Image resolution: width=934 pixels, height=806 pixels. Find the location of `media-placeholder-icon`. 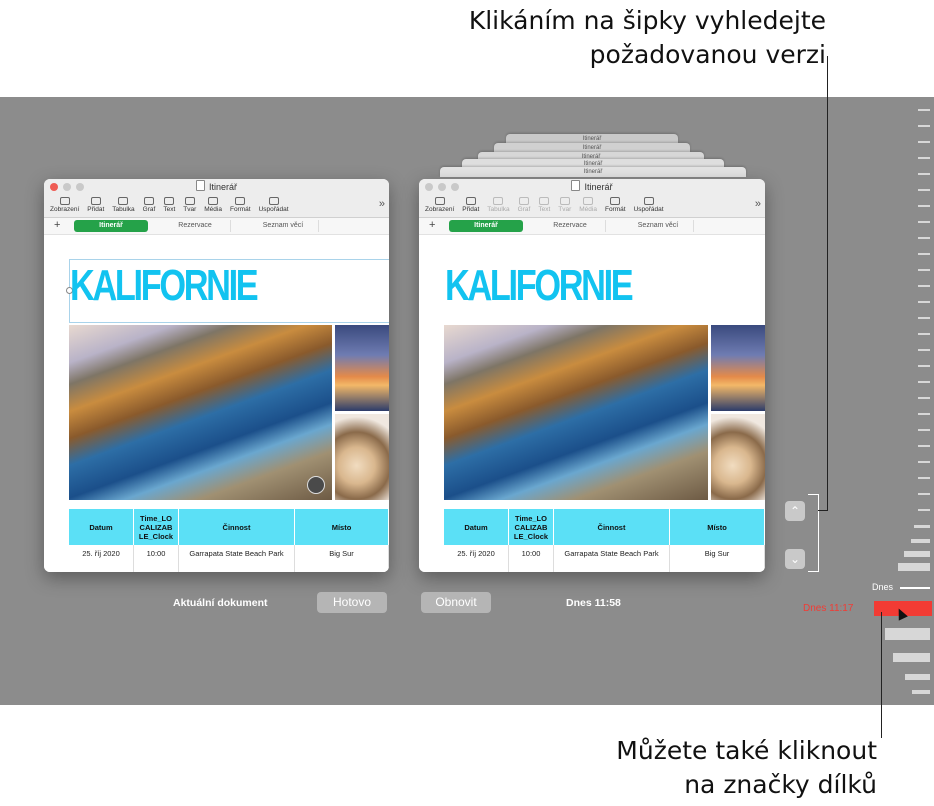

media-placeholder-icon is located at coordinates (316, 485).